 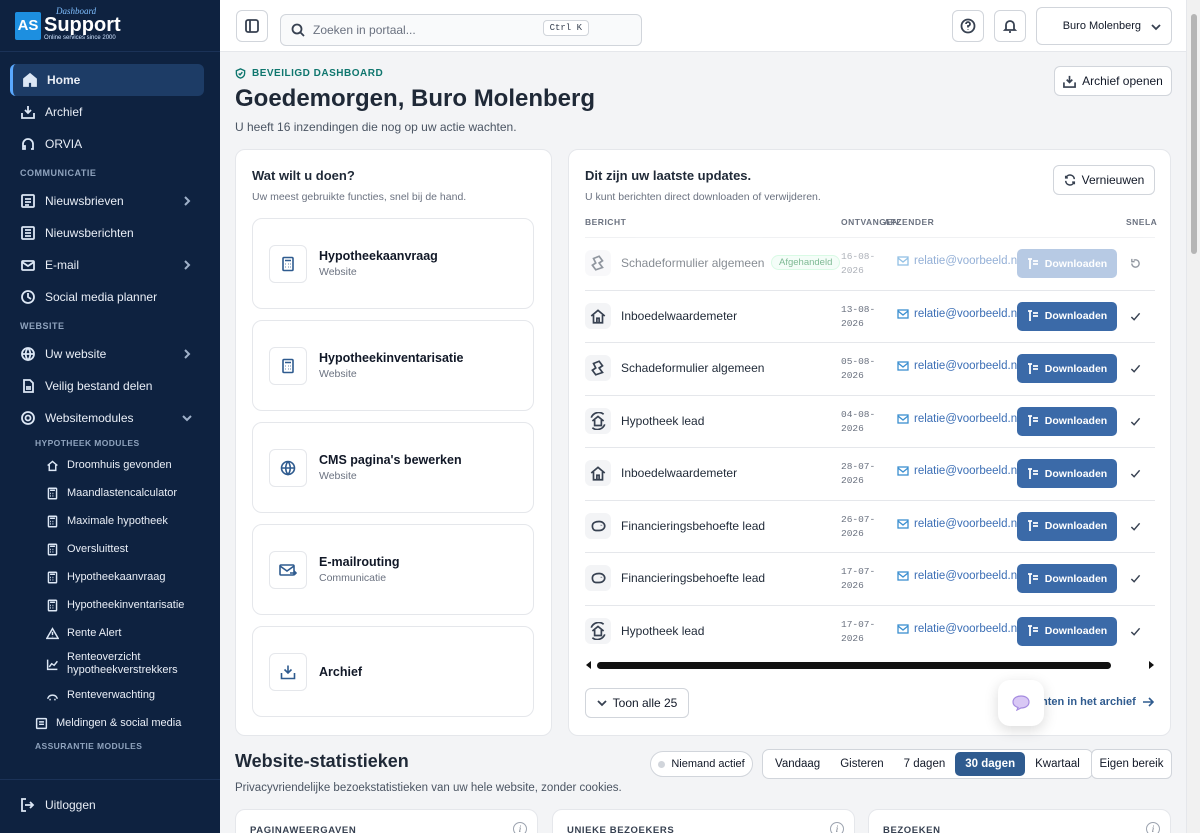 I want to click on sidebar-item-websitemodules: Websitemodules, so click(x=110, y=418).